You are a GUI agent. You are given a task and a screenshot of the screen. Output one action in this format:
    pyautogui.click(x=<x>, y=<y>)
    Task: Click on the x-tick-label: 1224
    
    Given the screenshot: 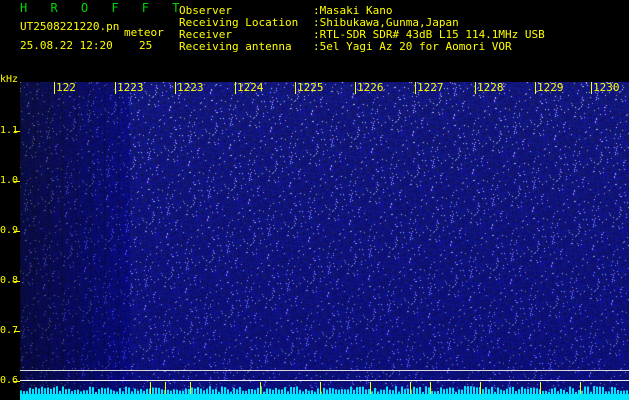 What is the action you would take?
    pyautogui.click(x=250, y=87)
    